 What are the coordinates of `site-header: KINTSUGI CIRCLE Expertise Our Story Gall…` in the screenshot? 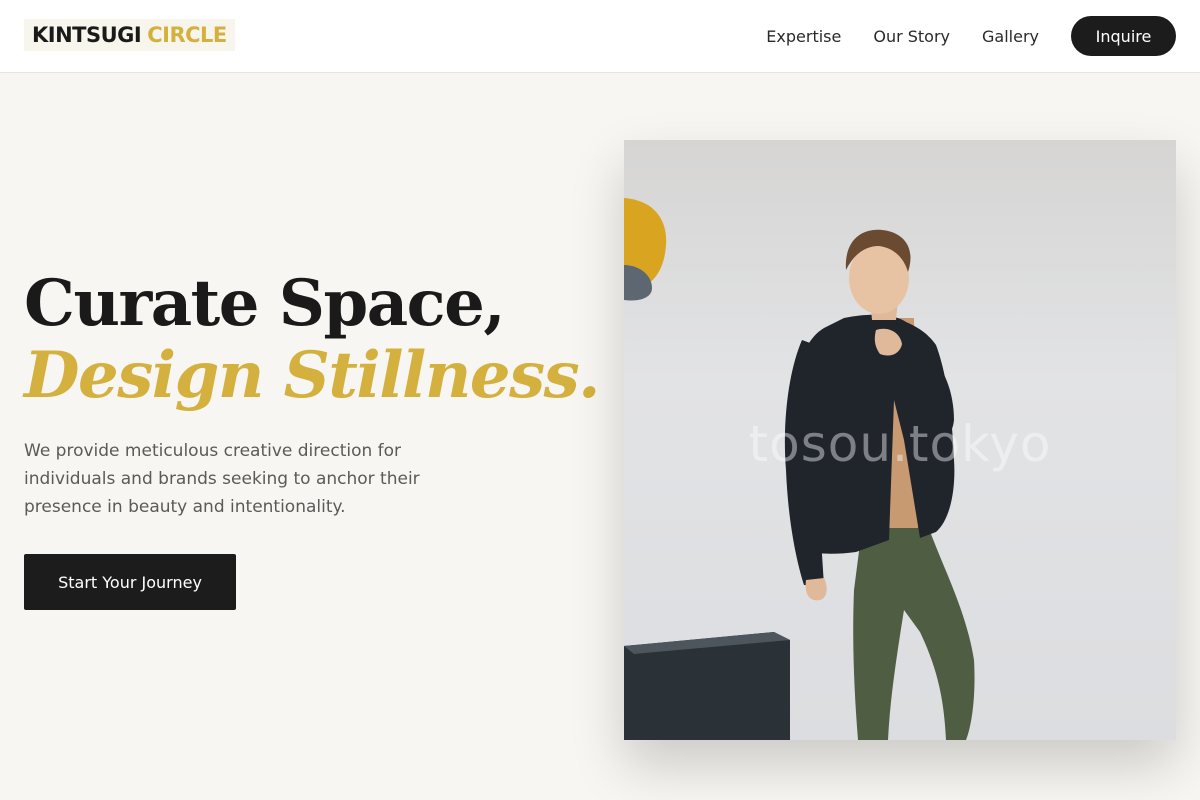 It's located at (600, 36).